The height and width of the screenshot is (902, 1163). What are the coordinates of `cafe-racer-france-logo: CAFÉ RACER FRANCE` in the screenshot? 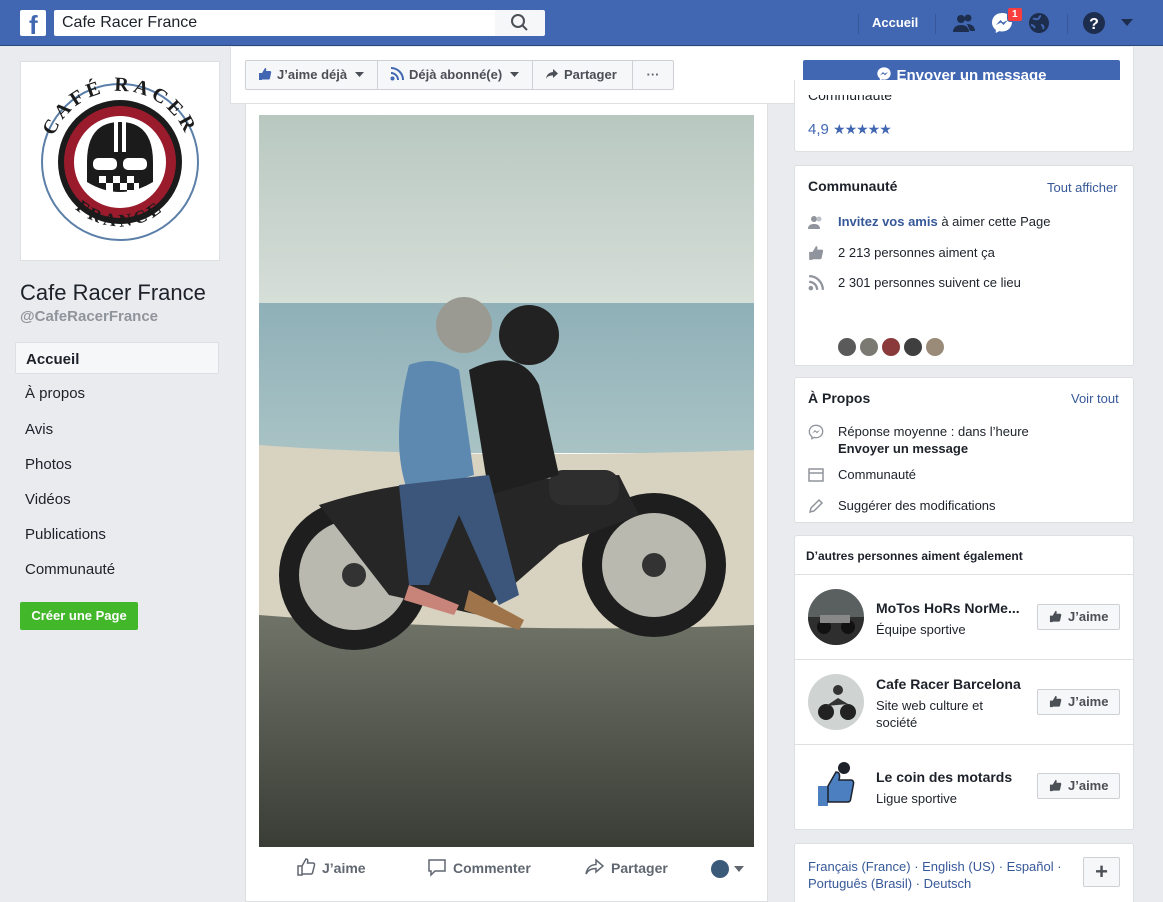 It's located at (118, 157).